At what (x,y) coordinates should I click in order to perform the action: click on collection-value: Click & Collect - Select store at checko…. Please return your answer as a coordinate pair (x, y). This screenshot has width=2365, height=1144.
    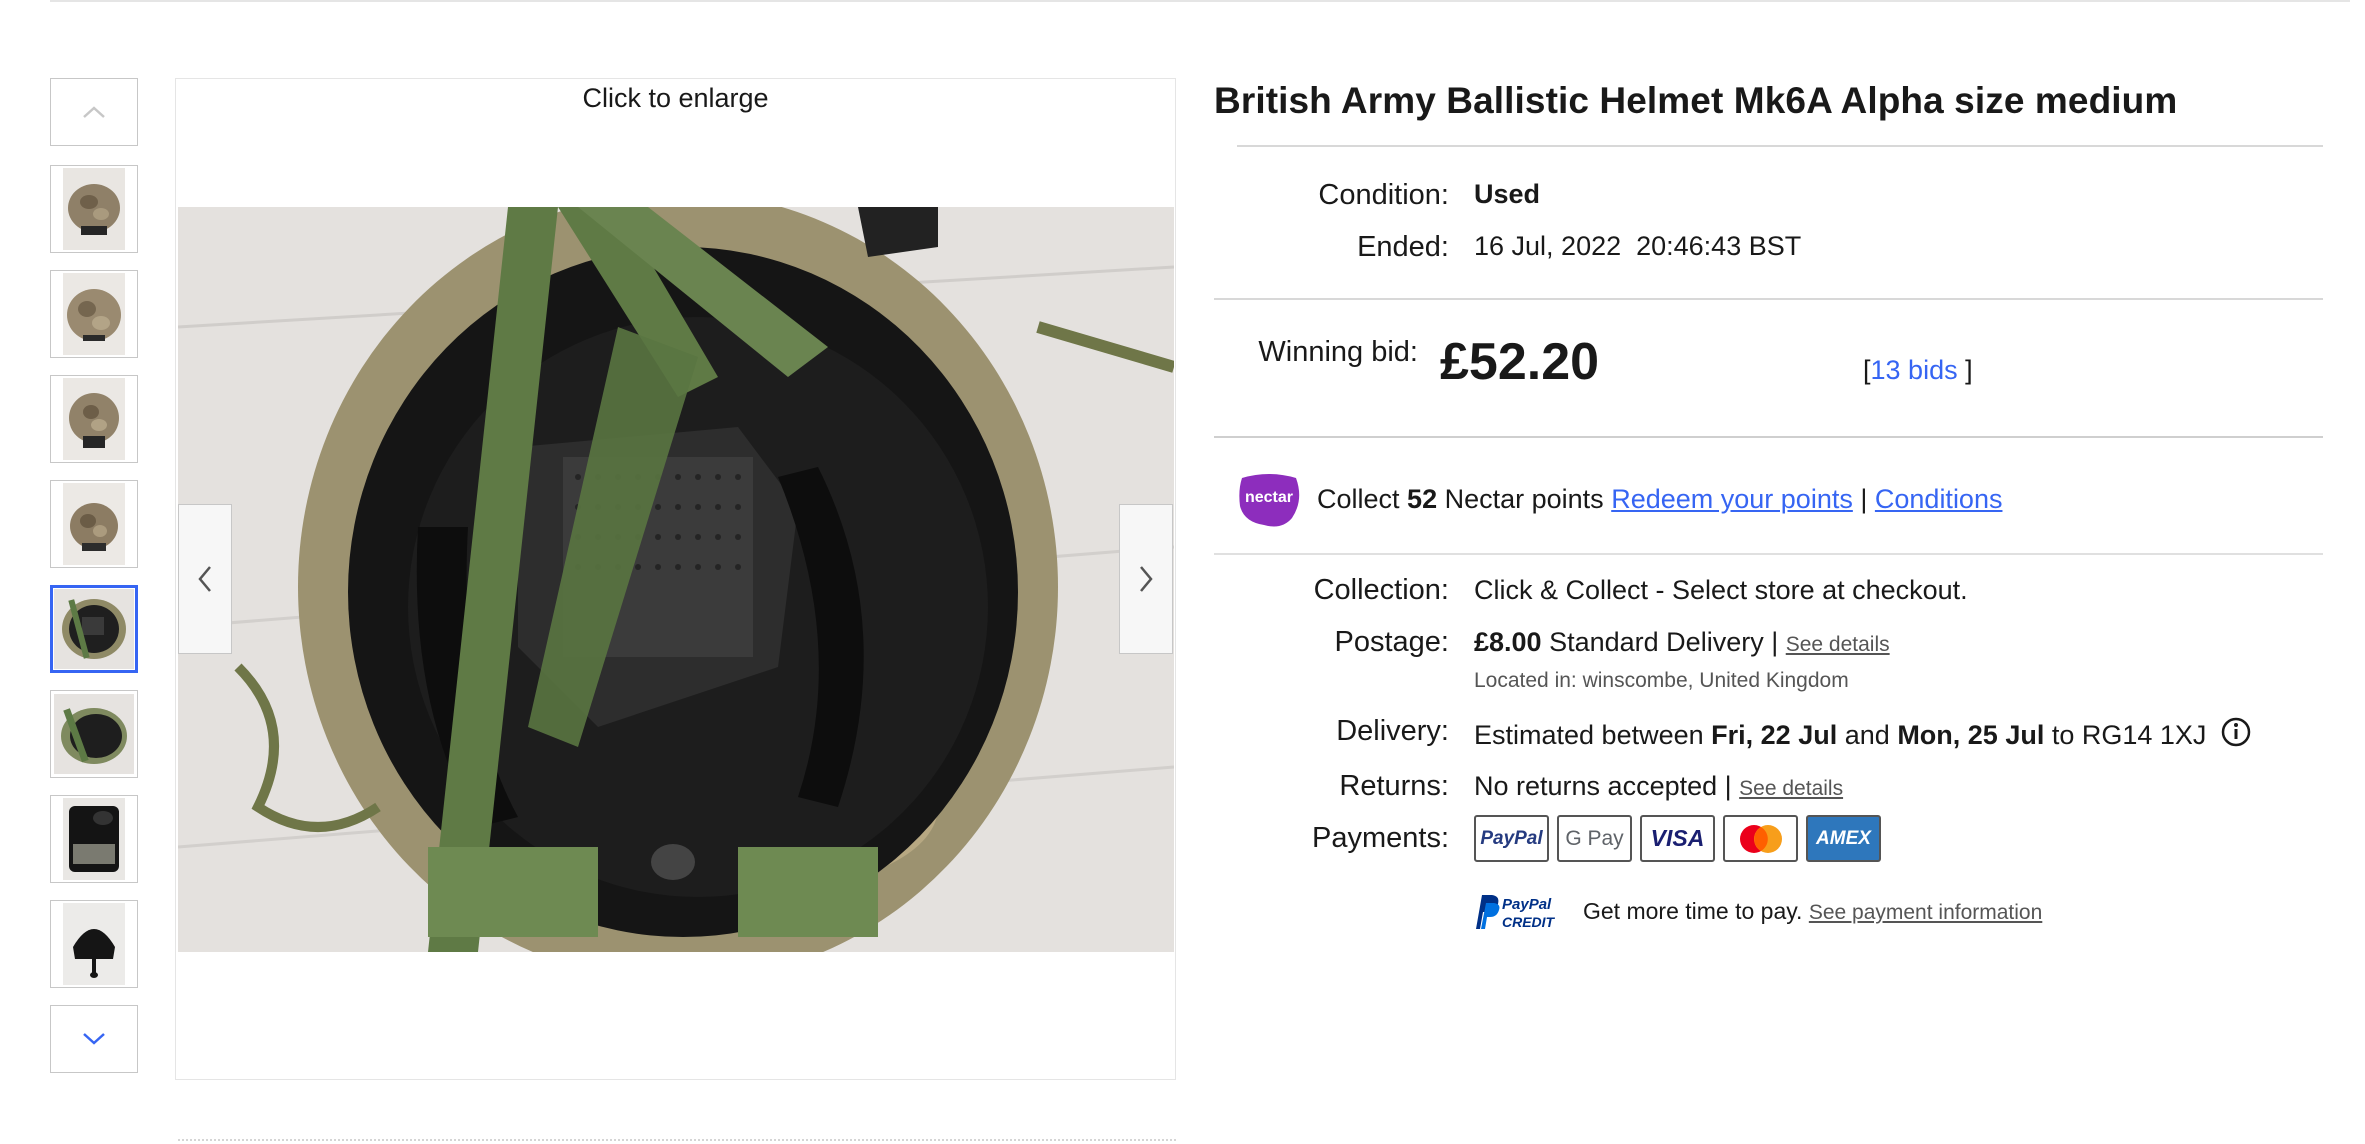
    Looking at the image, I should click on (1721, 590).